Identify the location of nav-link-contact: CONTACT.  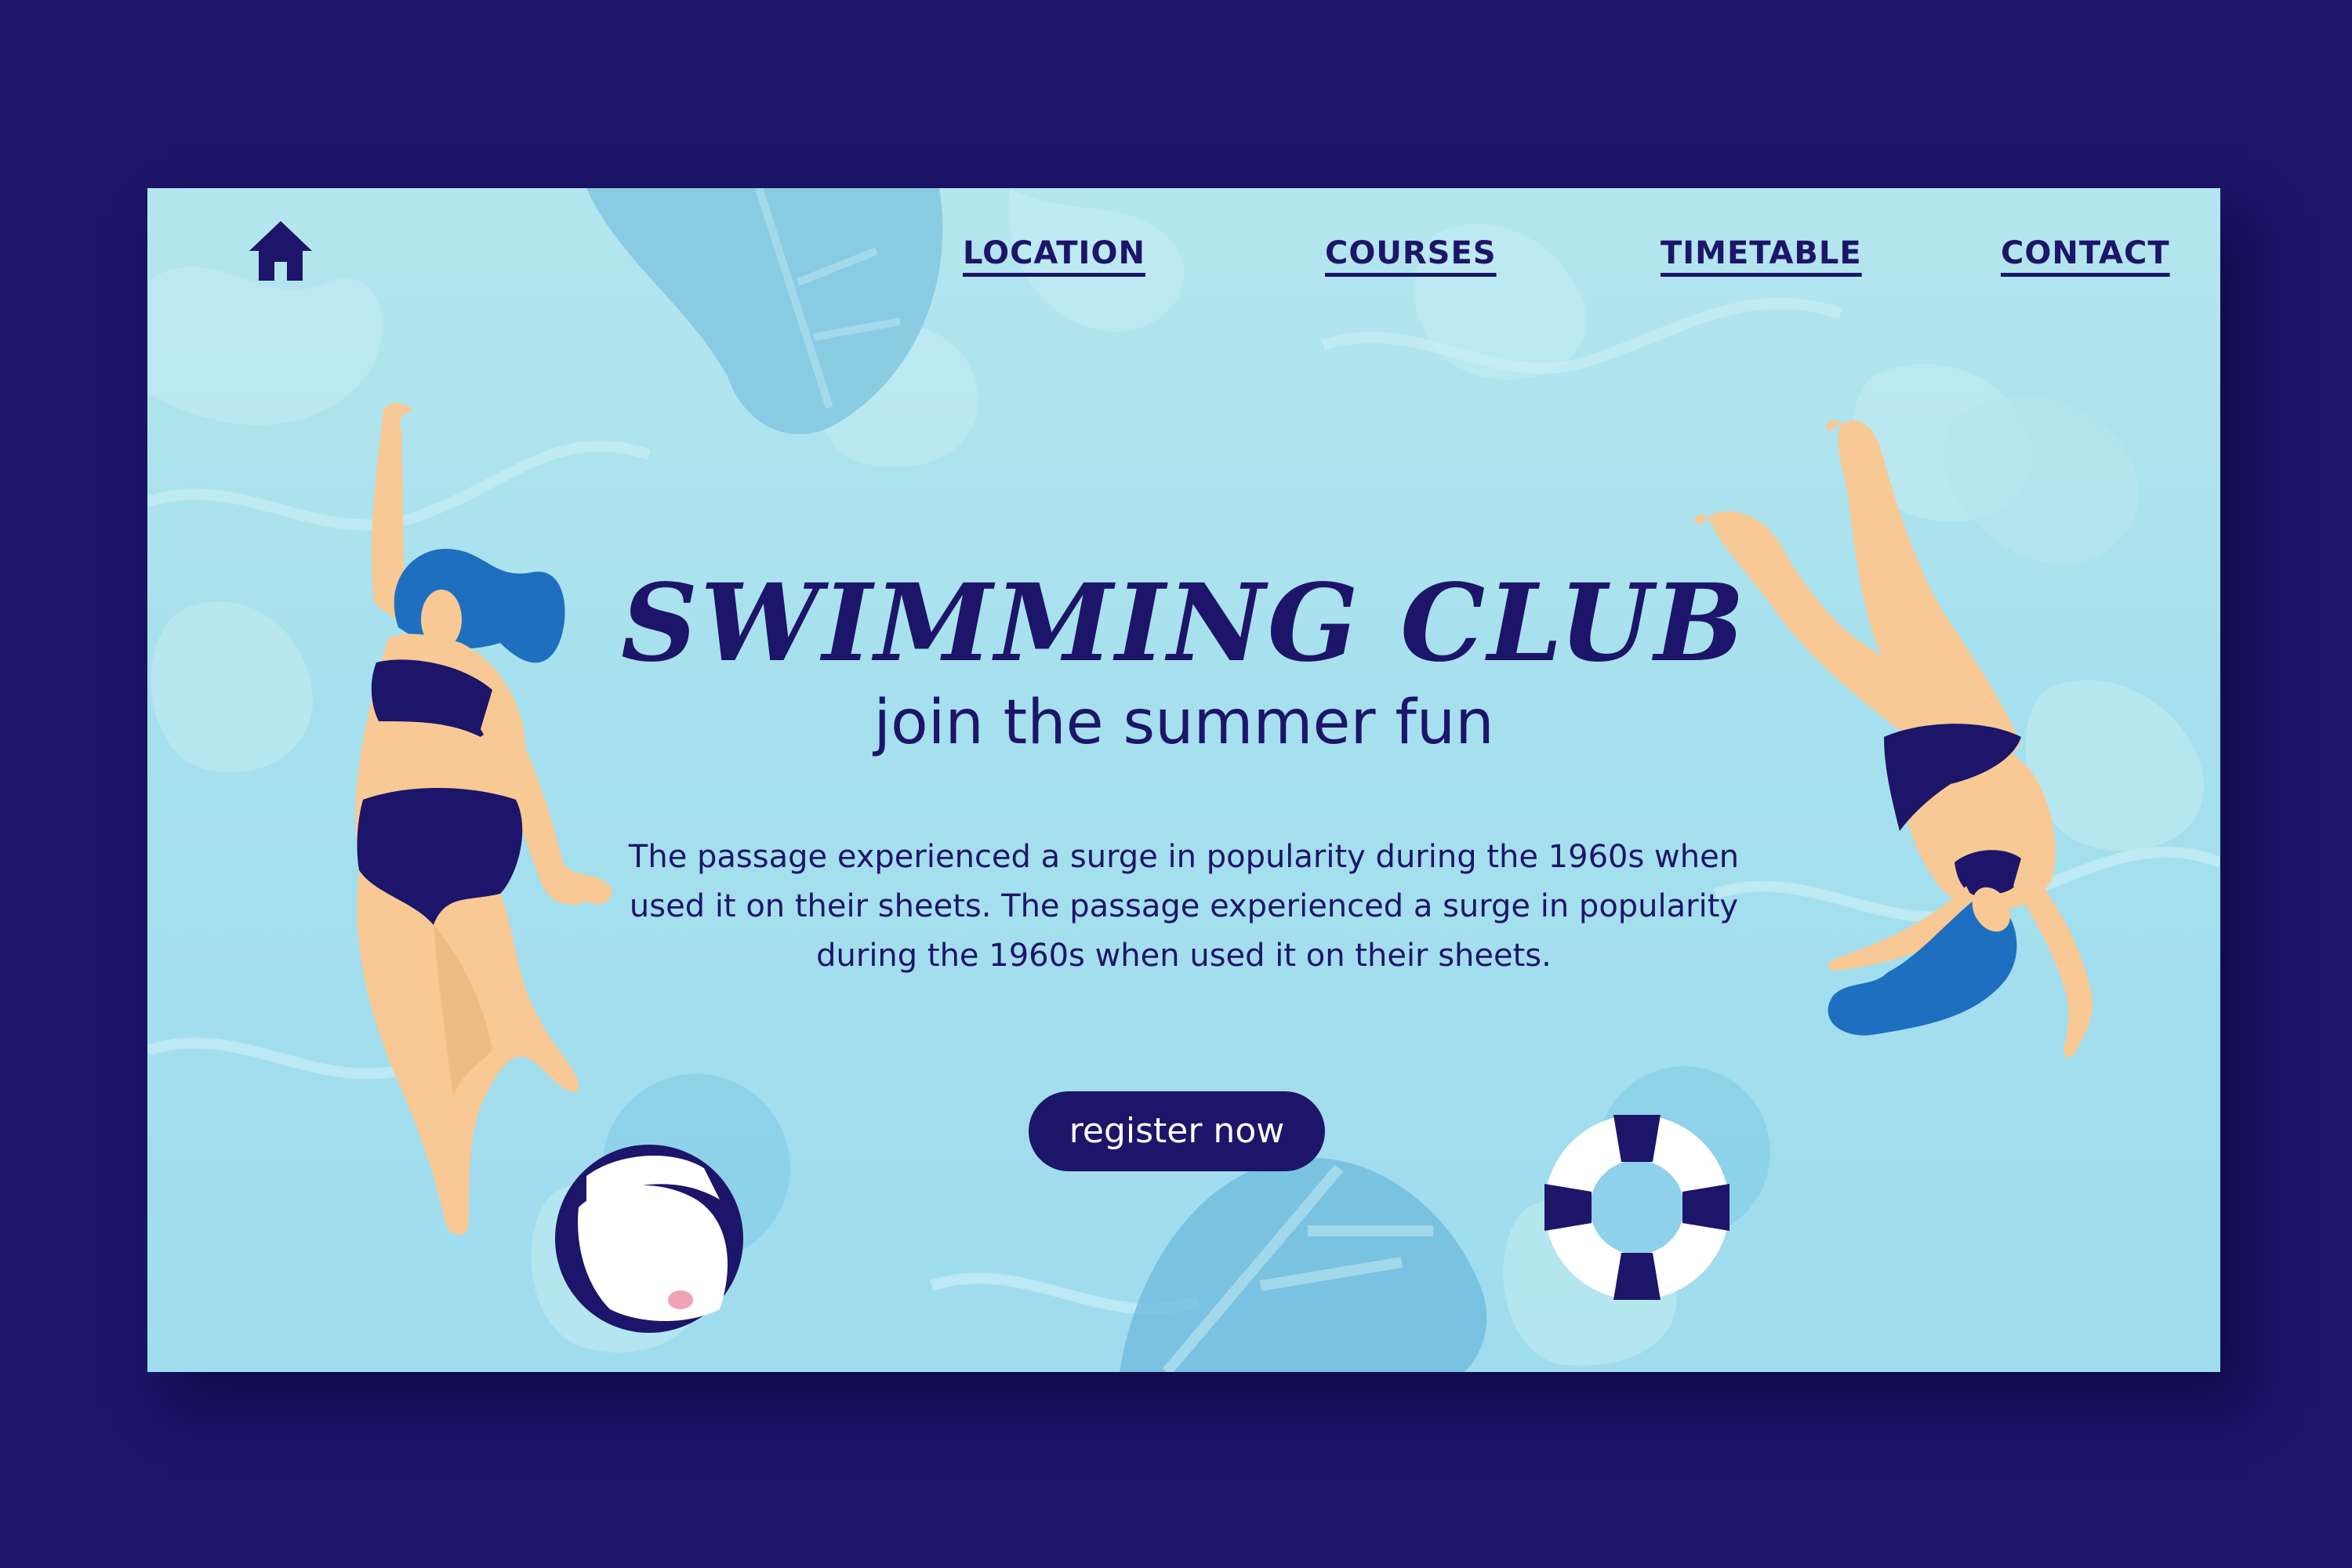
(2085, 253).